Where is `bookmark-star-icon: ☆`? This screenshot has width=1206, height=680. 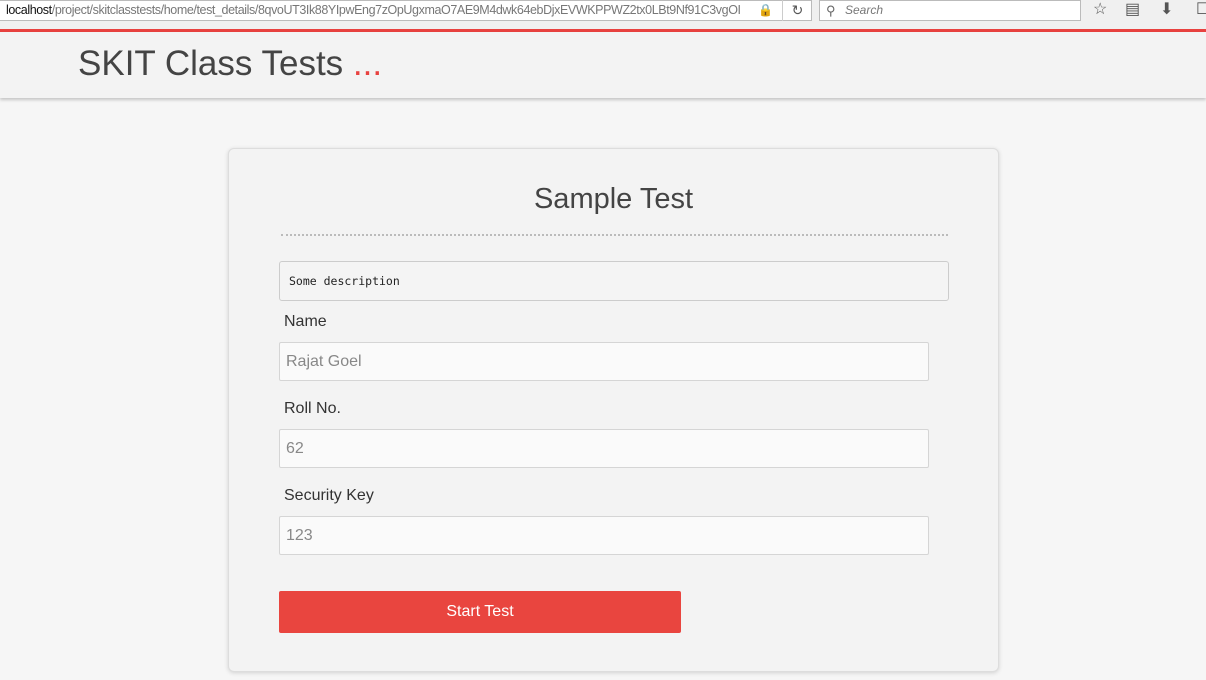
bookmark-star-icon: ☆ is located at coordinates (1100, 10).